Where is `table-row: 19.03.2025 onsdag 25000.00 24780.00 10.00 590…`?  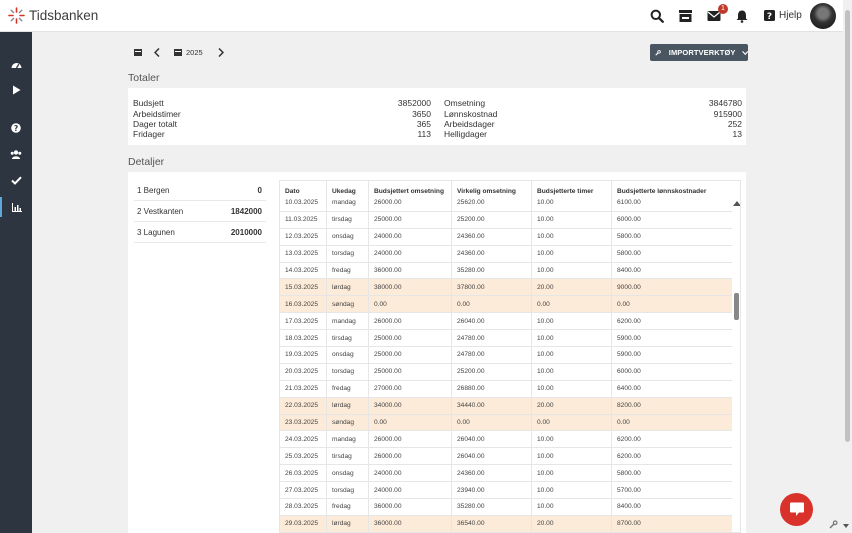
table-row: 19.03.2025 onsdag 25000.00 24780.00 10.00 590… is located at coordinates (506, 355).